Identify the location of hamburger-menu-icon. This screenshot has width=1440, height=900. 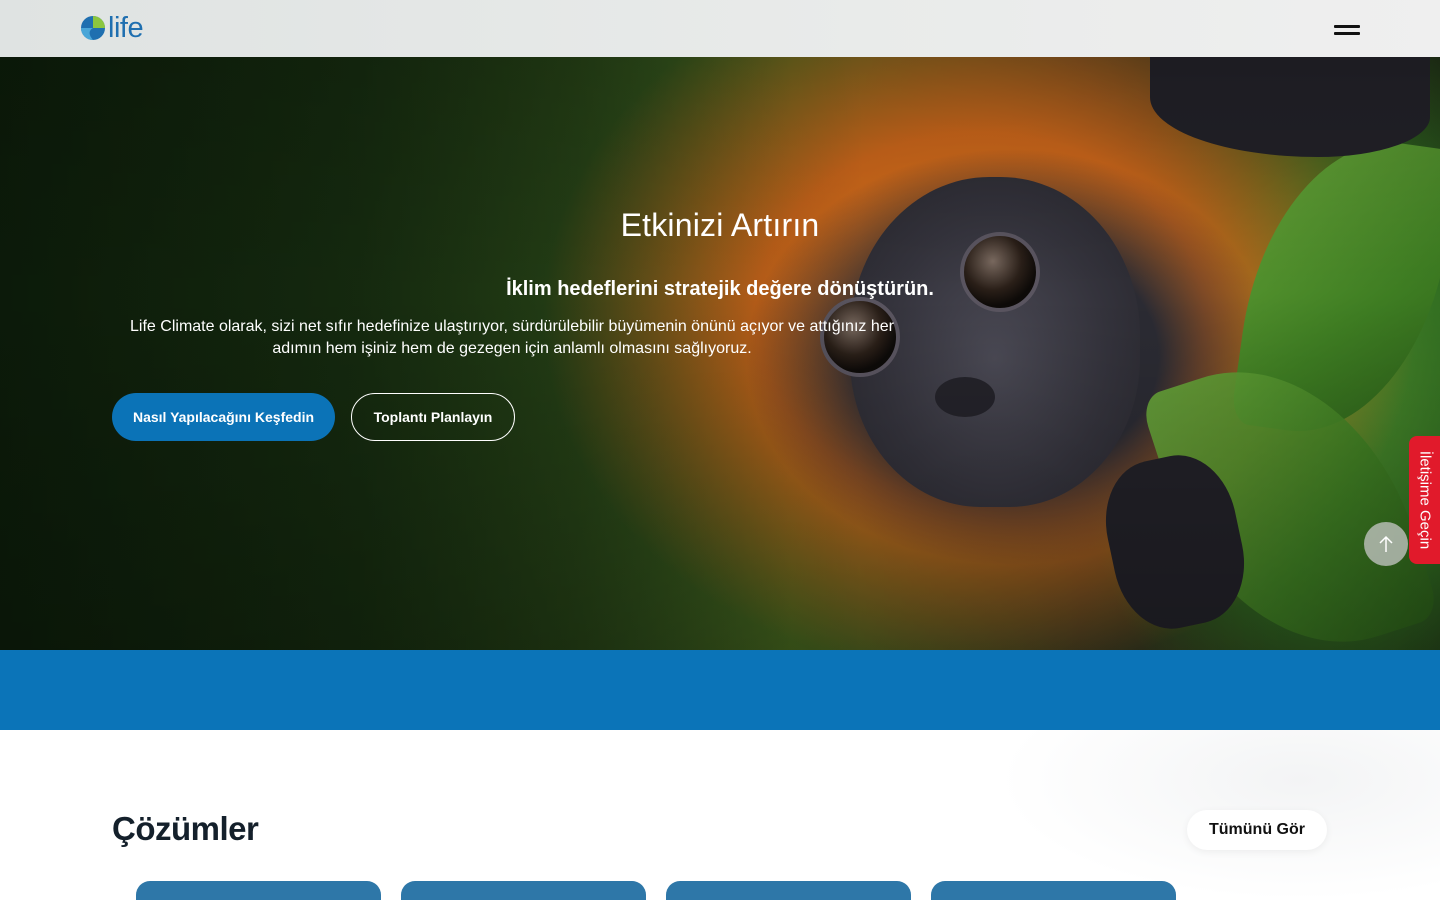
(1347, 29).